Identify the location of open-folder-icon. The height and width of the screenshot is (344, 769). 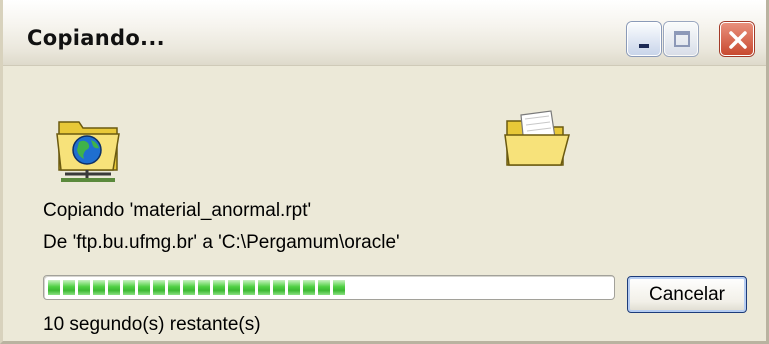
(537, 142).